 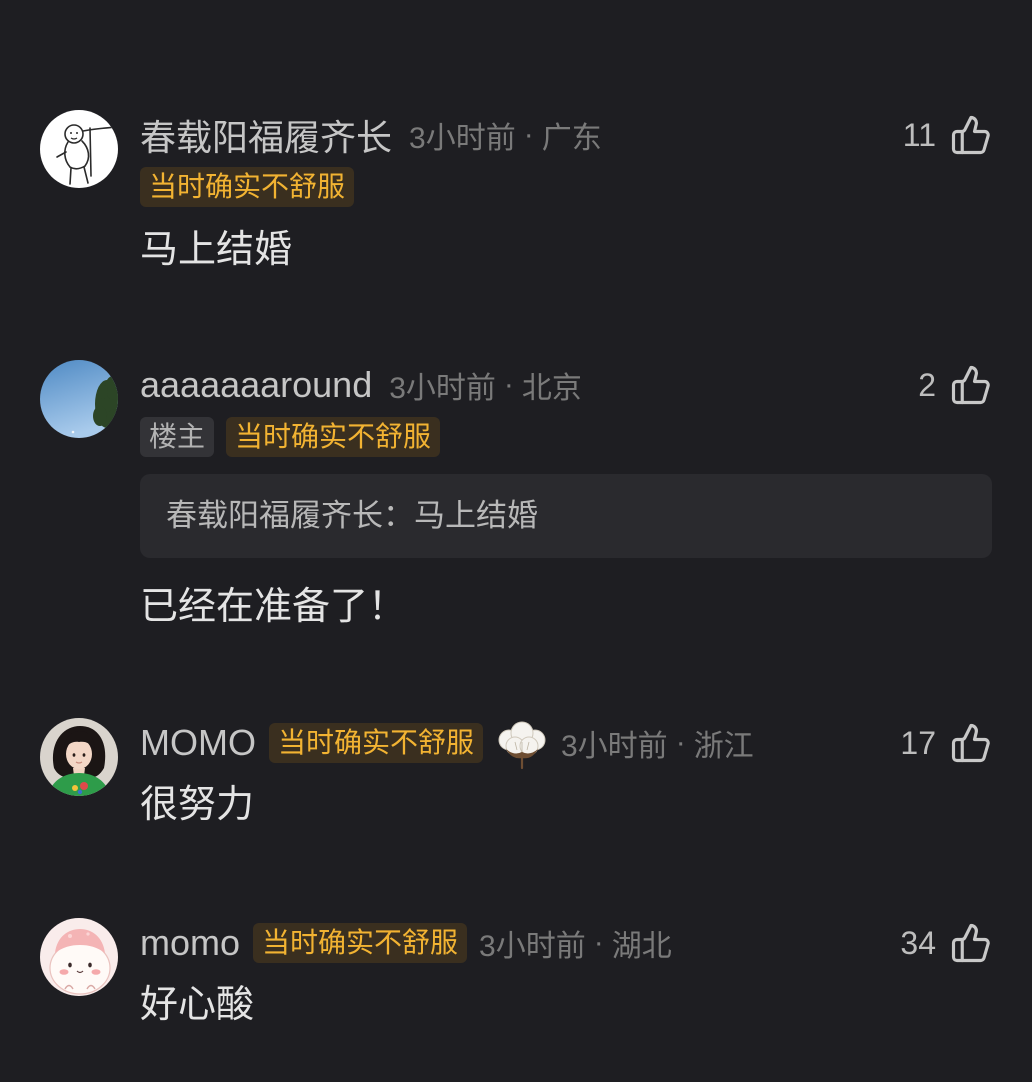 I want to click on like-button: 2, so click(x=955, y=385).